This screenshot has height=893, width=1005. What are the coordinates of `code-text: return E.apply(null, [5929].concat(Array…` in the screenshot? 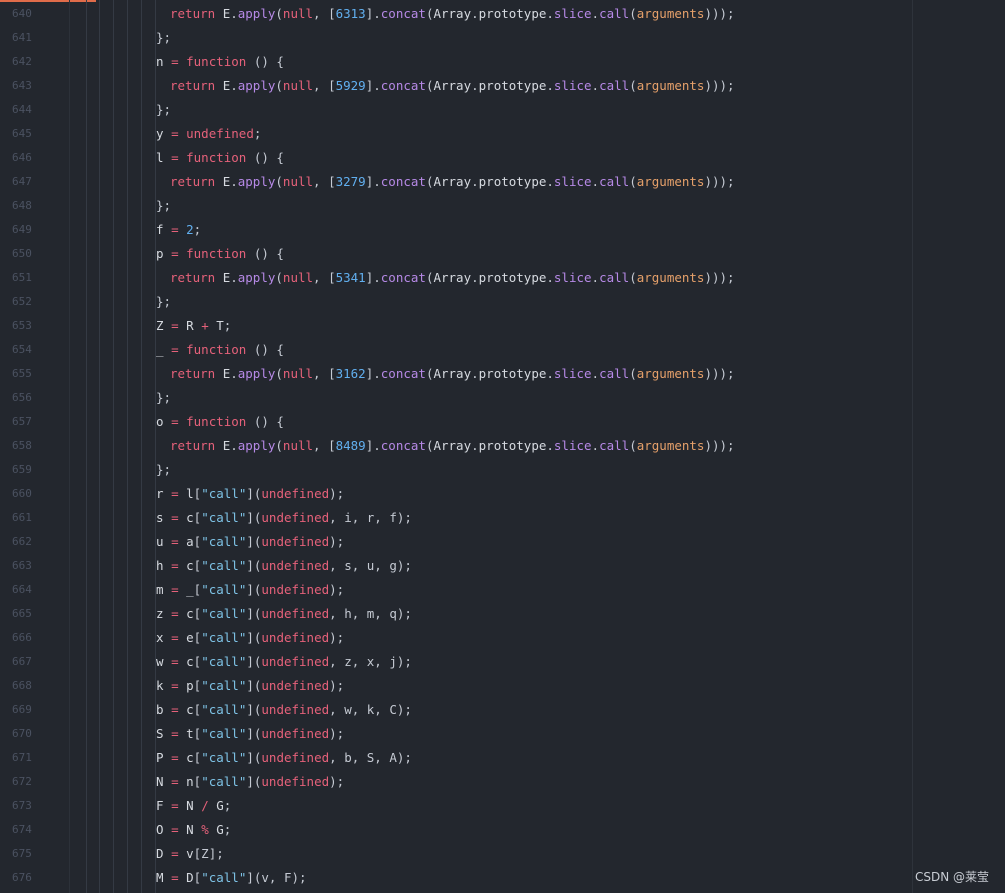 It's located at (452, 86).